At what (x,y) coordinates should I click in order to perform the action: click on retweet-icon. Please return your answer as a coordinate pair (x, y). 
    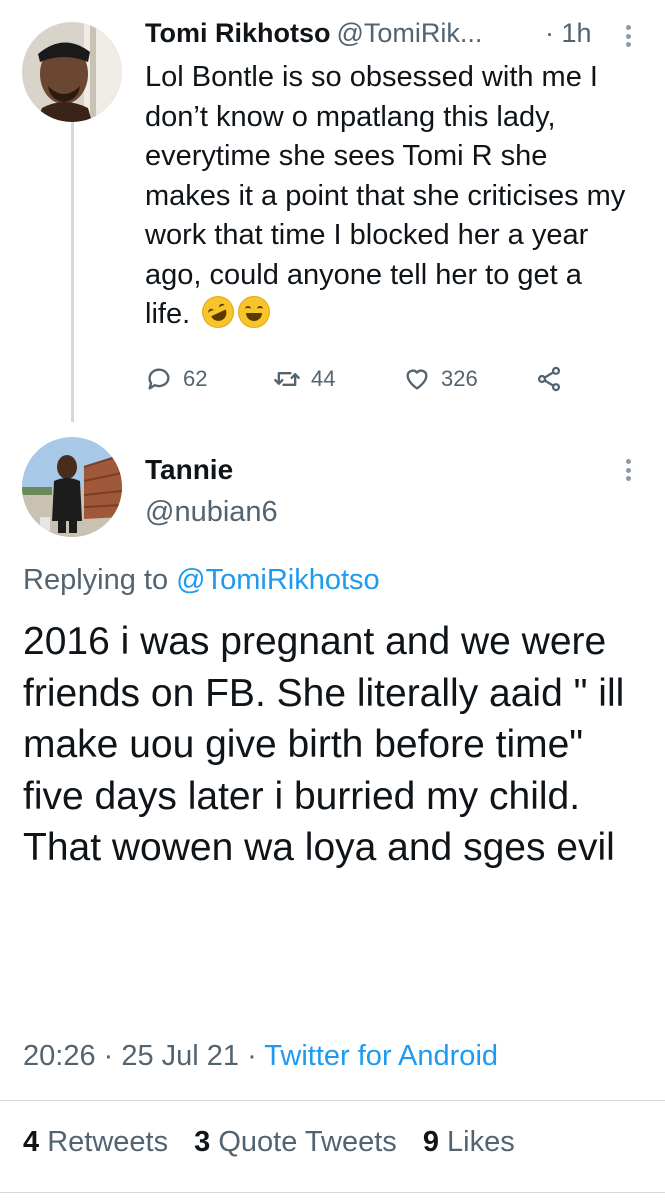
    Looking at the image, I should click on (287, 379).